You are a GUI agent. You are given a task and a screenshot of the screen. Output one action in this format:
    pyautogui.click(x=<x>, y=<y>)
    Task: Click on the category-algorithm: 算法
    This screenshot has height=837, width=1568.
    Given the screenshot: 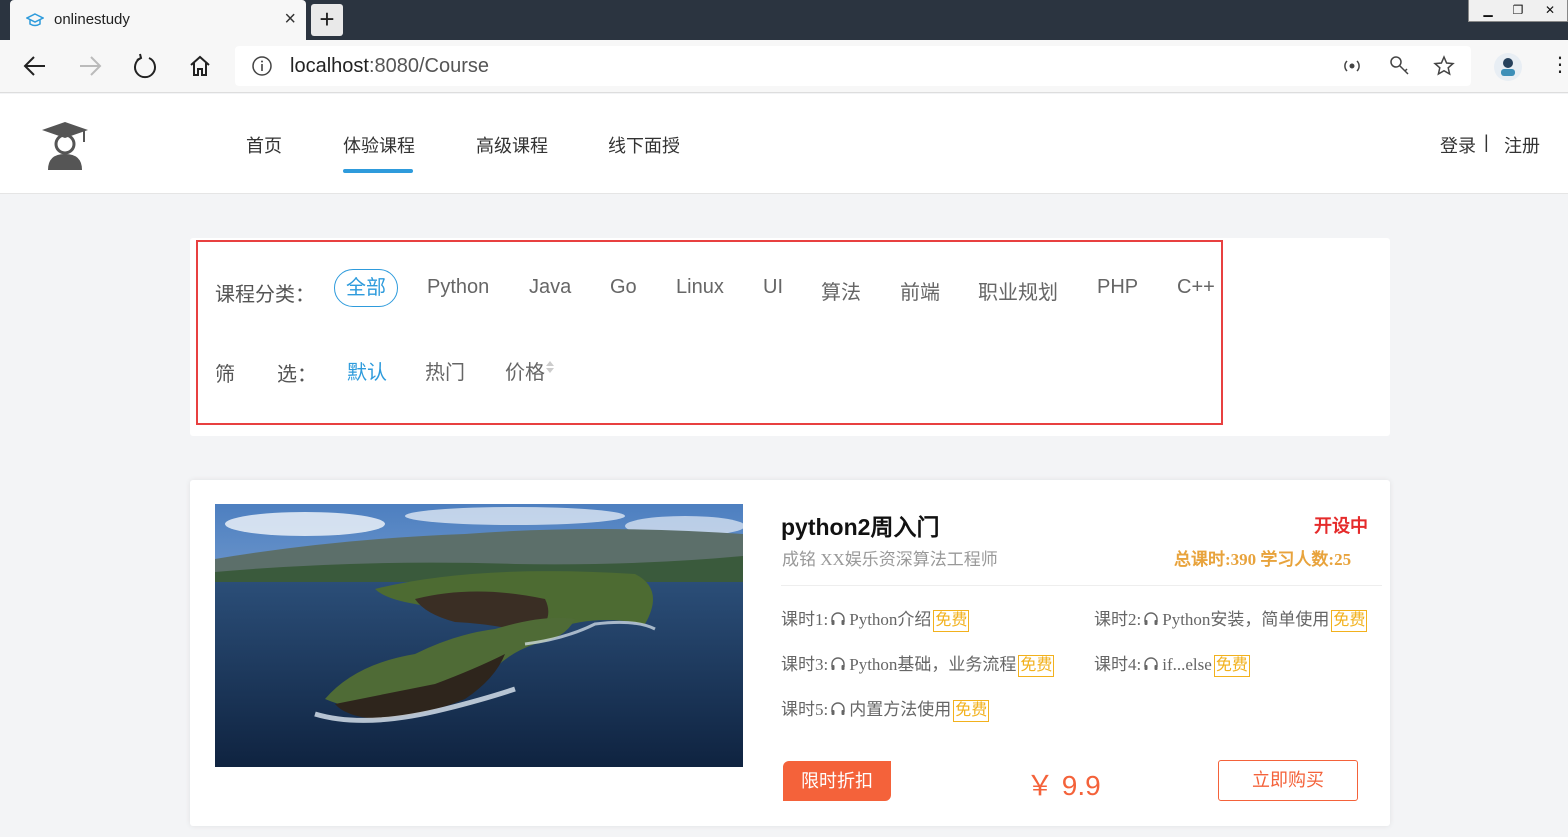 What is the action you would take?
    pyautogui.click(x=841, y=290)
    